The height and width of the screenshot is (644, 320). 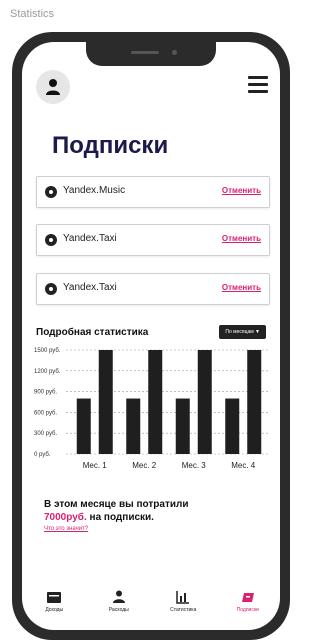 I want to click on summary-amount: 7000руб., so click(x=65, y=517).